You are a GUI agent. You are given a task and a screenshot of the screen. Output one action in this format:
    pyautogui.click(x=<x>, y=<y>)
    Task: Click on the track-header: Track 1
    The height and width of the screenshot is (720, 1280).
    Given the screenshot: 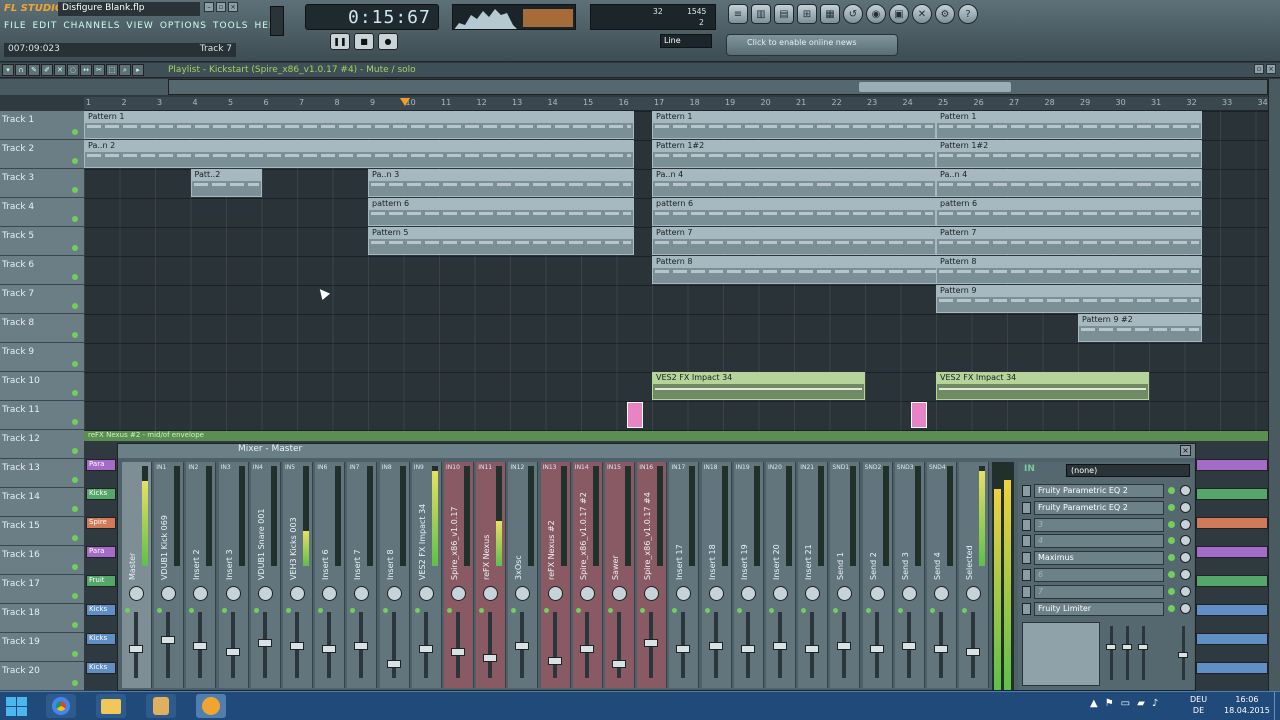 What is the action you would take?
    pyautogui.click(x=42, y=125)
    